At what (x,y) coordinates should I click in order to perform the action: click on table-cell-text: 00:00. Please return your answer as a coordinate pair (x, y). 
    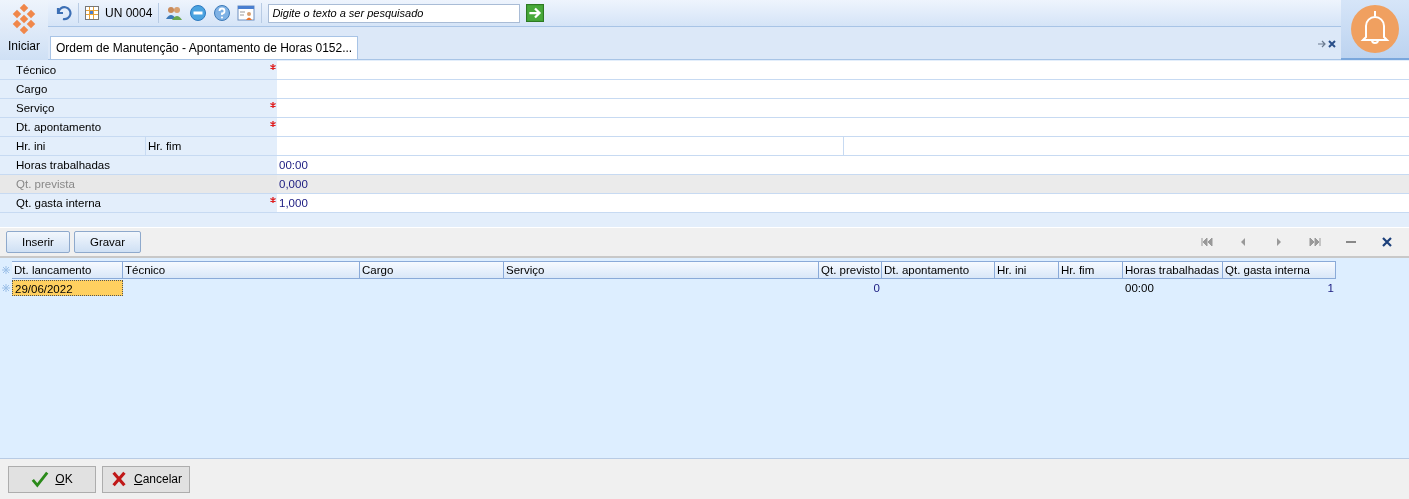
    Looking at the image, I should click on (1139, 288).